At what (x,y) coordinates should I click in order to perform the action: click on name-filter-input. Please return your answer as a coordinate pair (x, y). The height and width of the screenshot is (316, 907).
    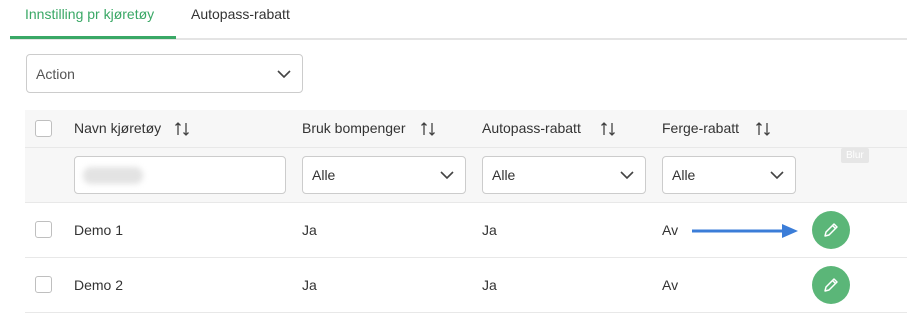
    Looking at the image, I should click on (180, 175).